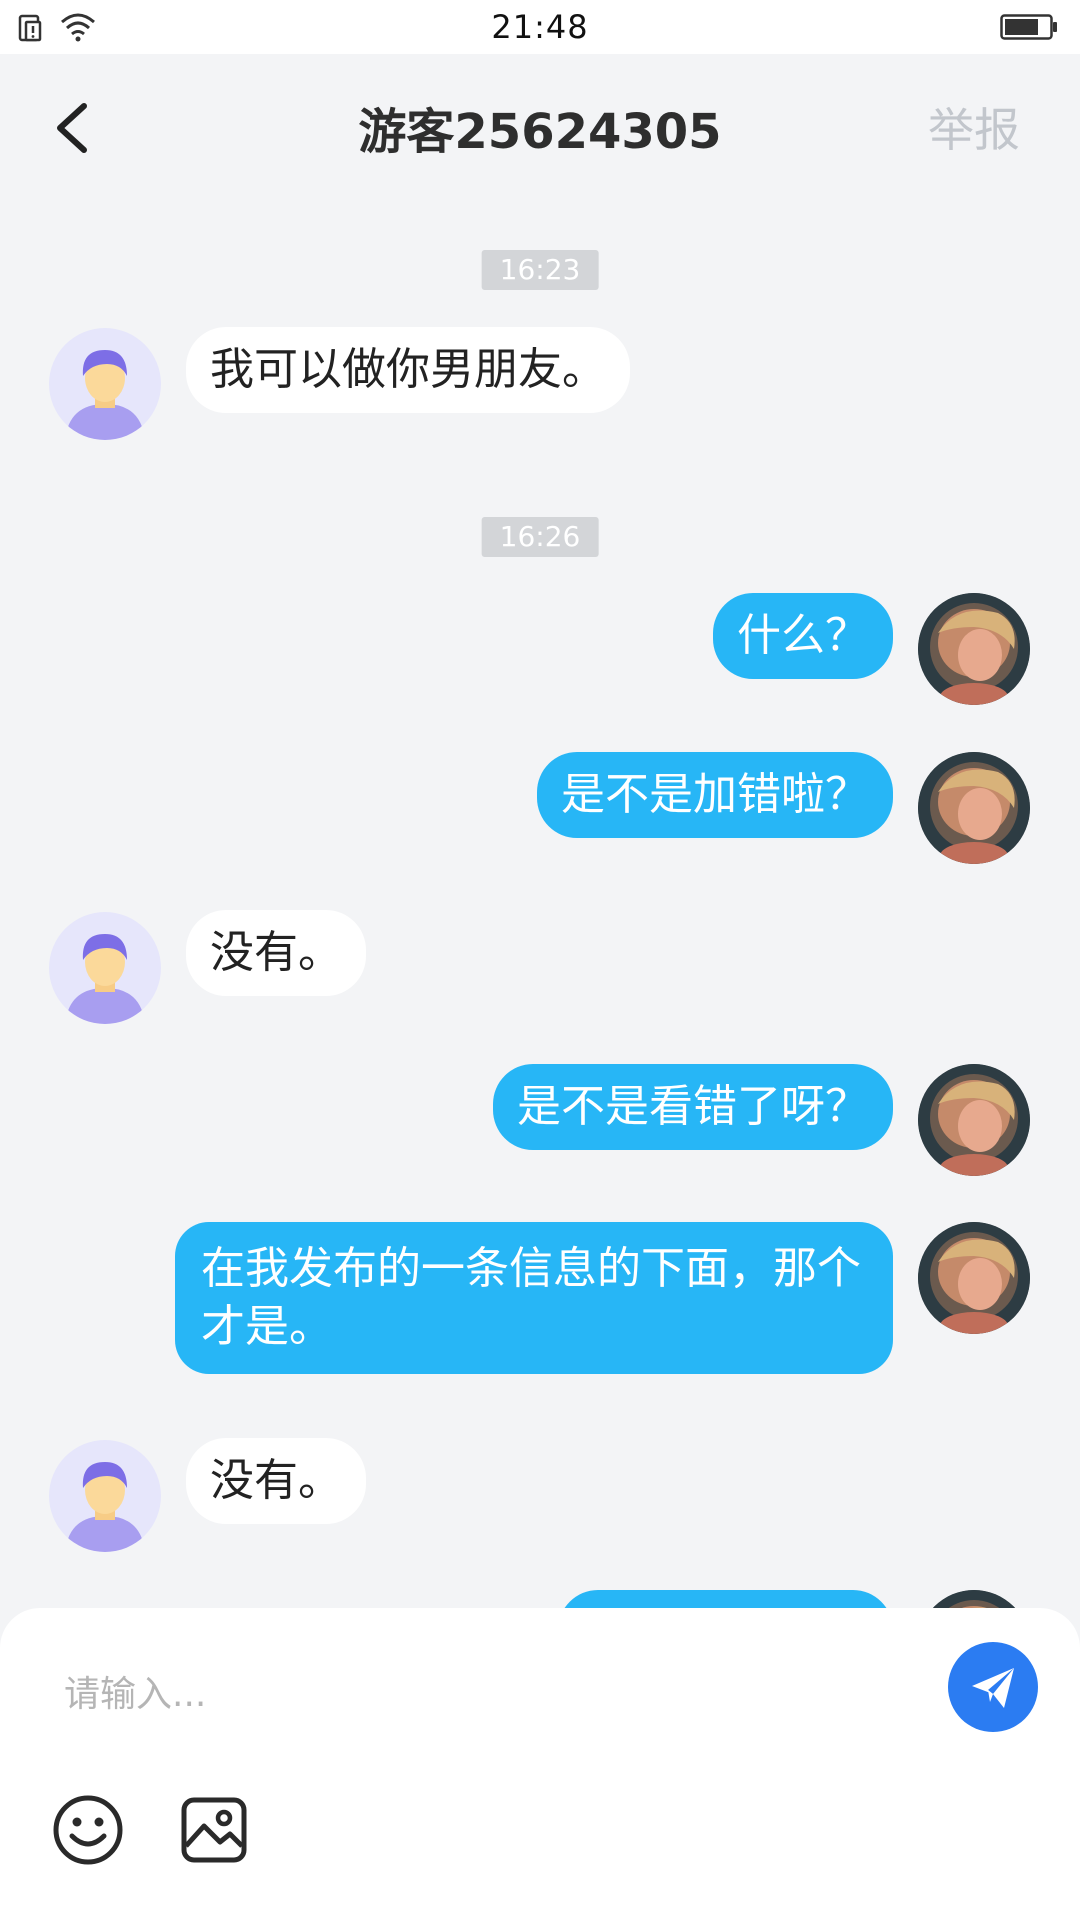 This screenshot has width=1080, height=1920. I want to click on timestamp: 16:26, so click(540, 537).